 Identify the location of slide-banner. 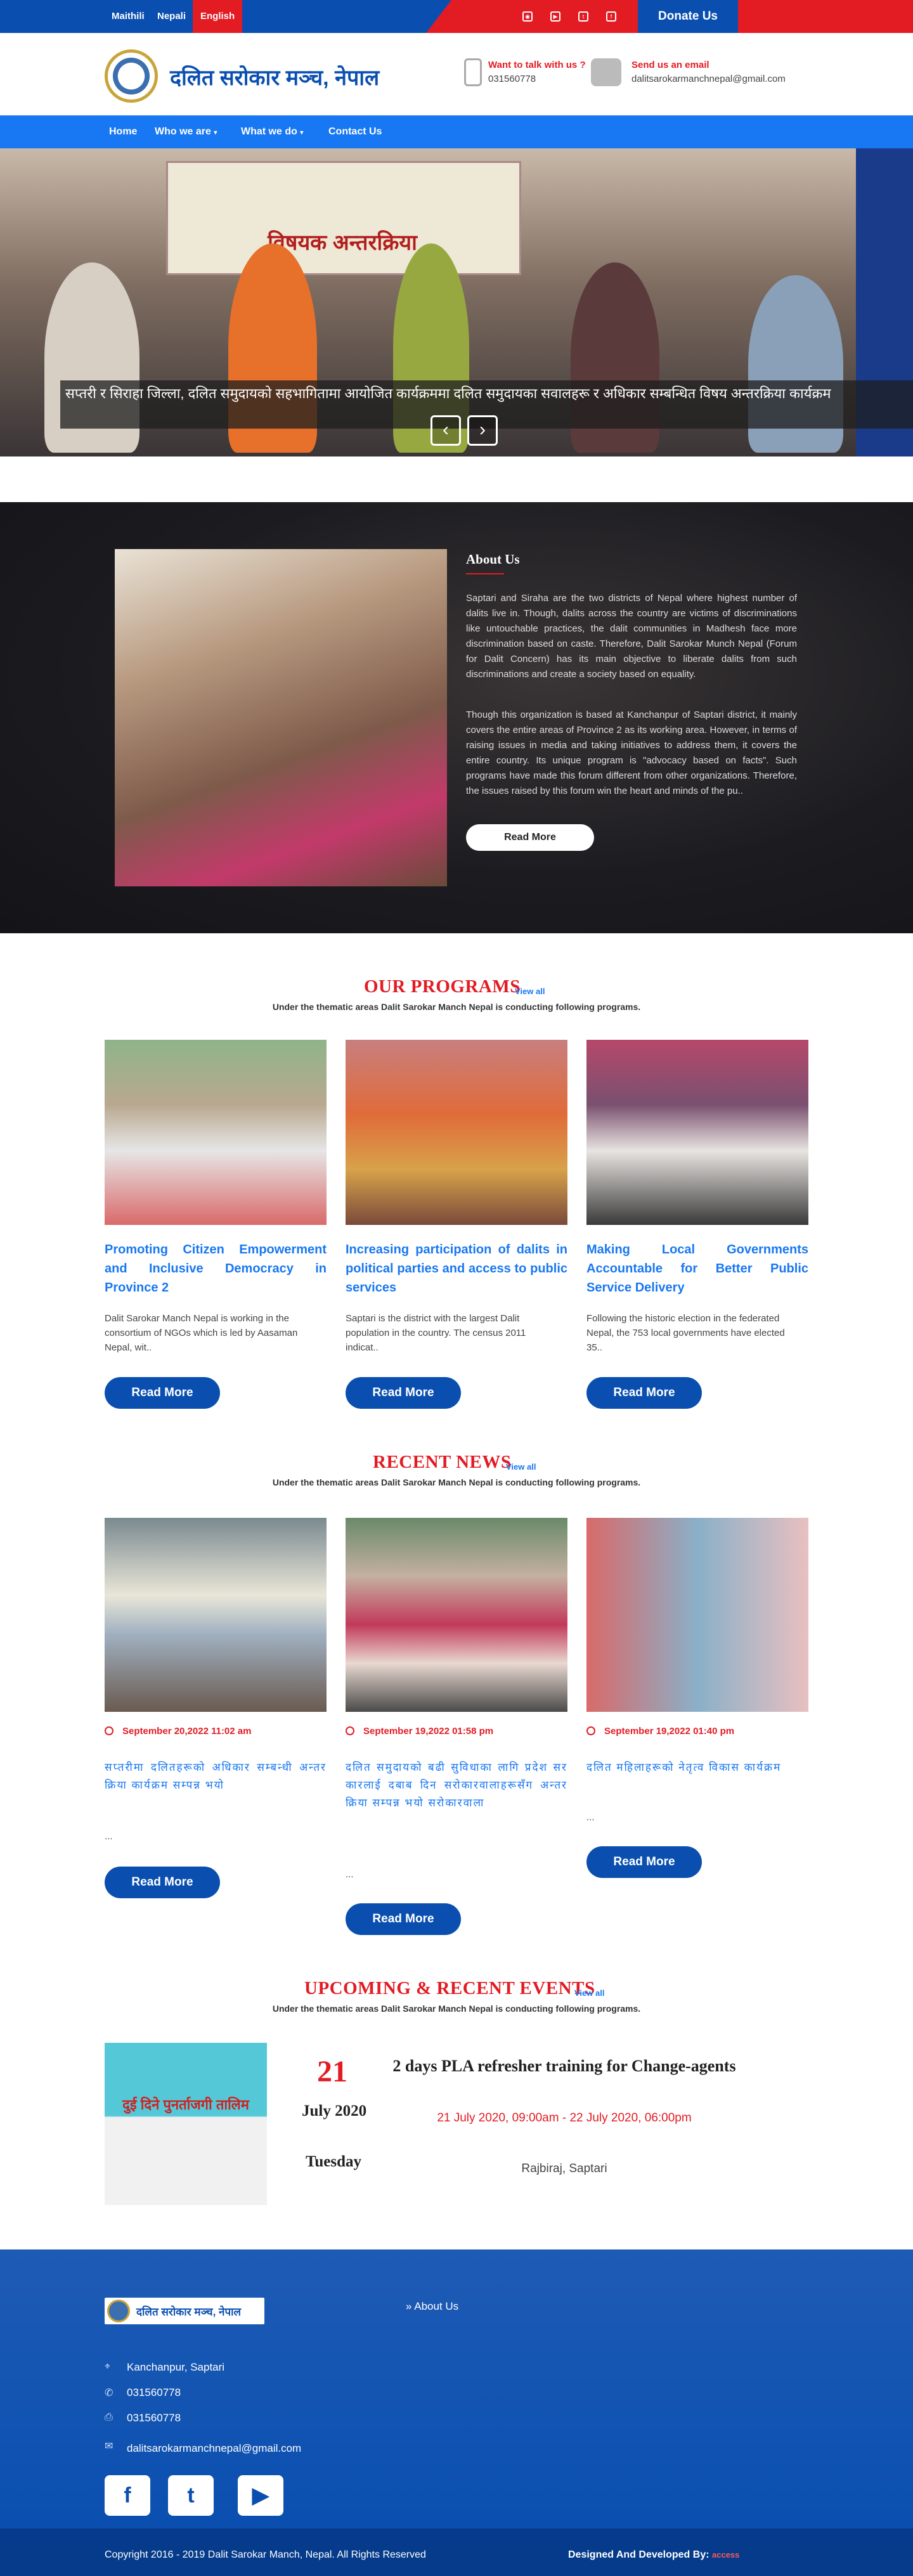
(343, 218).